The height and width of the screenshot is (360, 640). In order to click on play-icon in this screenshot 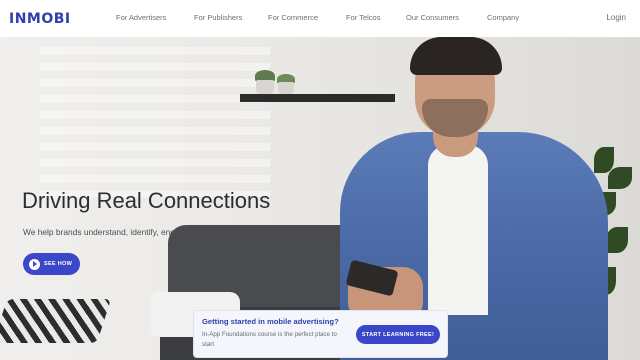, I will do `click(34, 264)`.